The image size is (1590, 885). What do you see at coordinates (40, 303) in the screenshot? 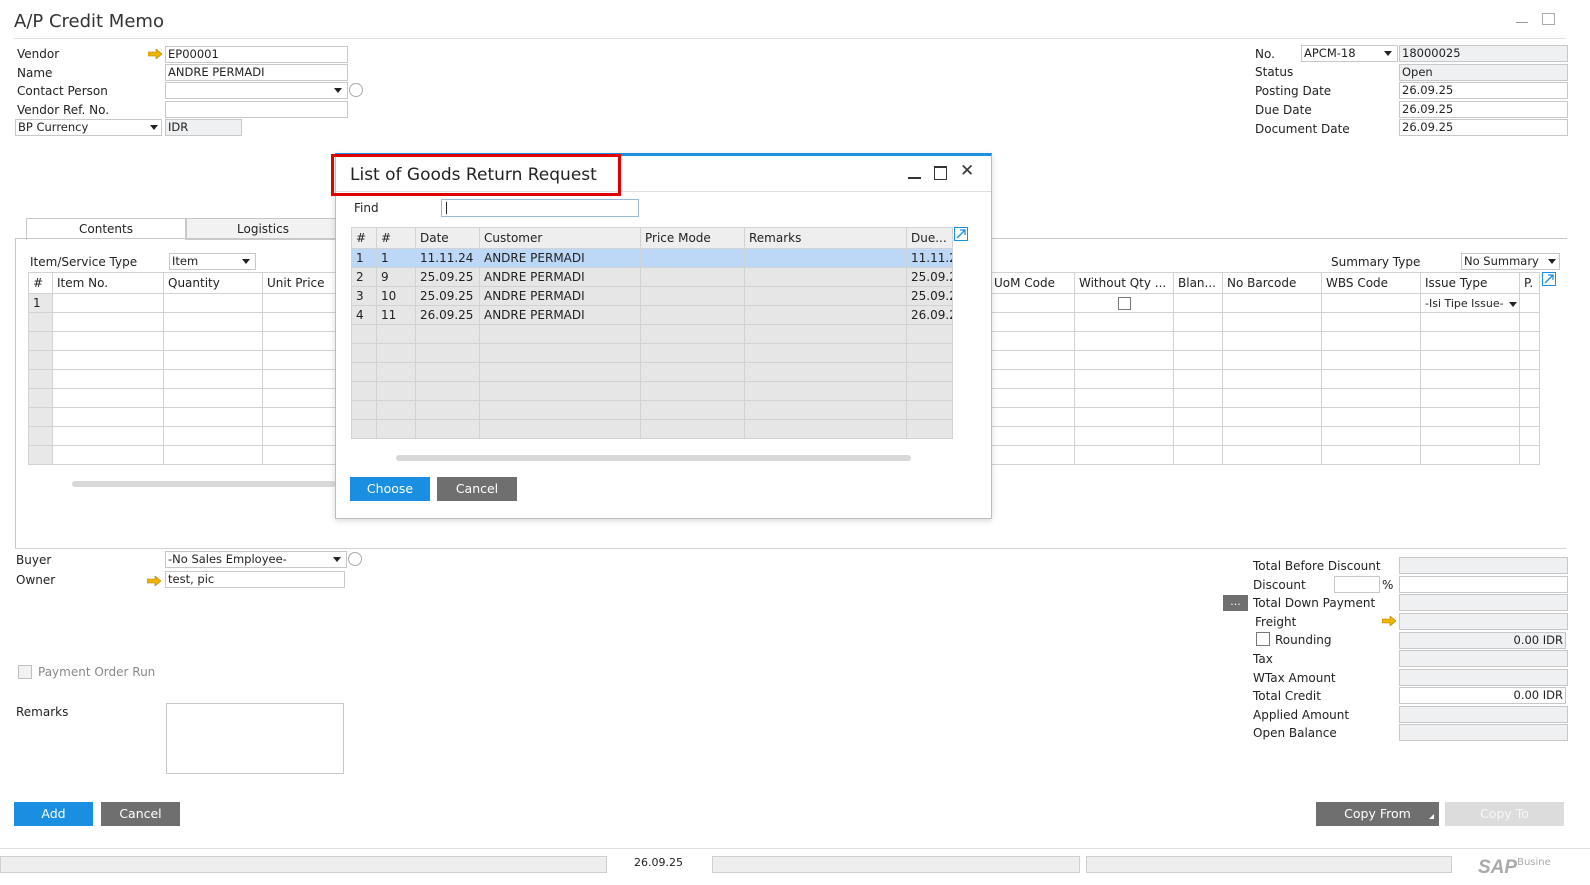
I see `row-number: 1` at bounding box center [40, 303].